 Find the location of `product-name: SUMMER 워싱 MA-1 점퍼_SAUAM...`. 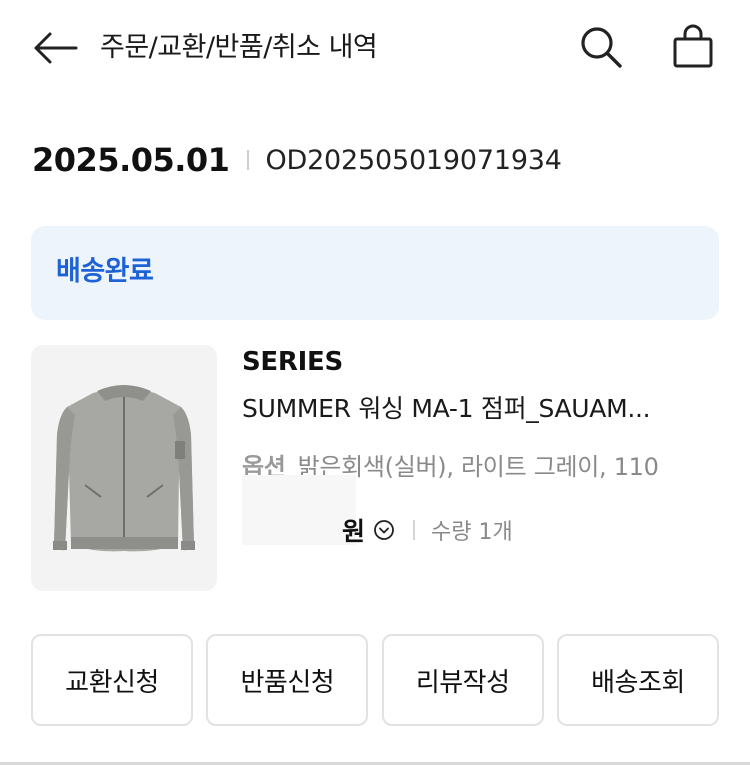

product-name: SUMMER 워싱 MA-1 점퍼_SAUAM... is located at coordinates (467, 407).